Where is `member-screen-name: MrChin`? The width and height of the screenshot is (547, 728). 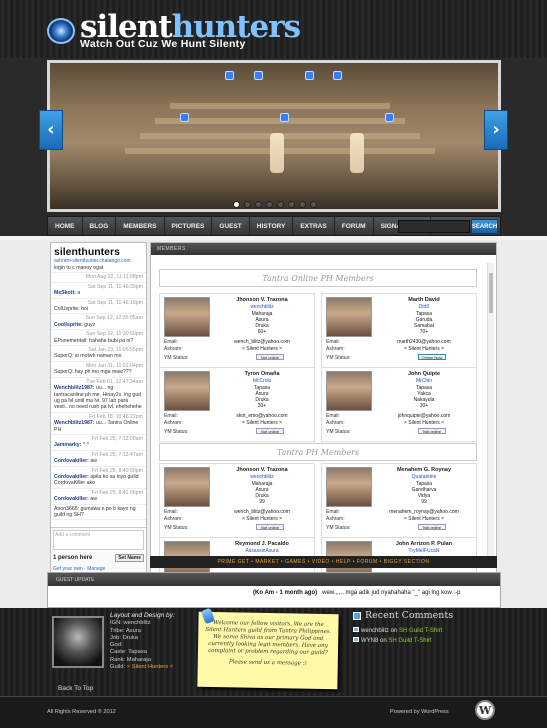
member-screen-name: MrChin is located at coordinates (424, 381).